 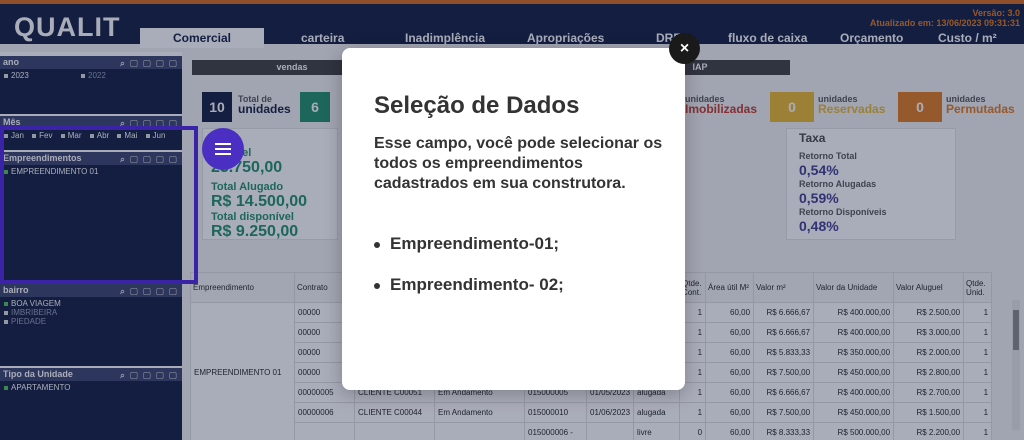 What do you see at coordinates (477, 105) in the screenshot?
I see `modal-title: Seleção de Dados` at bounding box center [477, 105].